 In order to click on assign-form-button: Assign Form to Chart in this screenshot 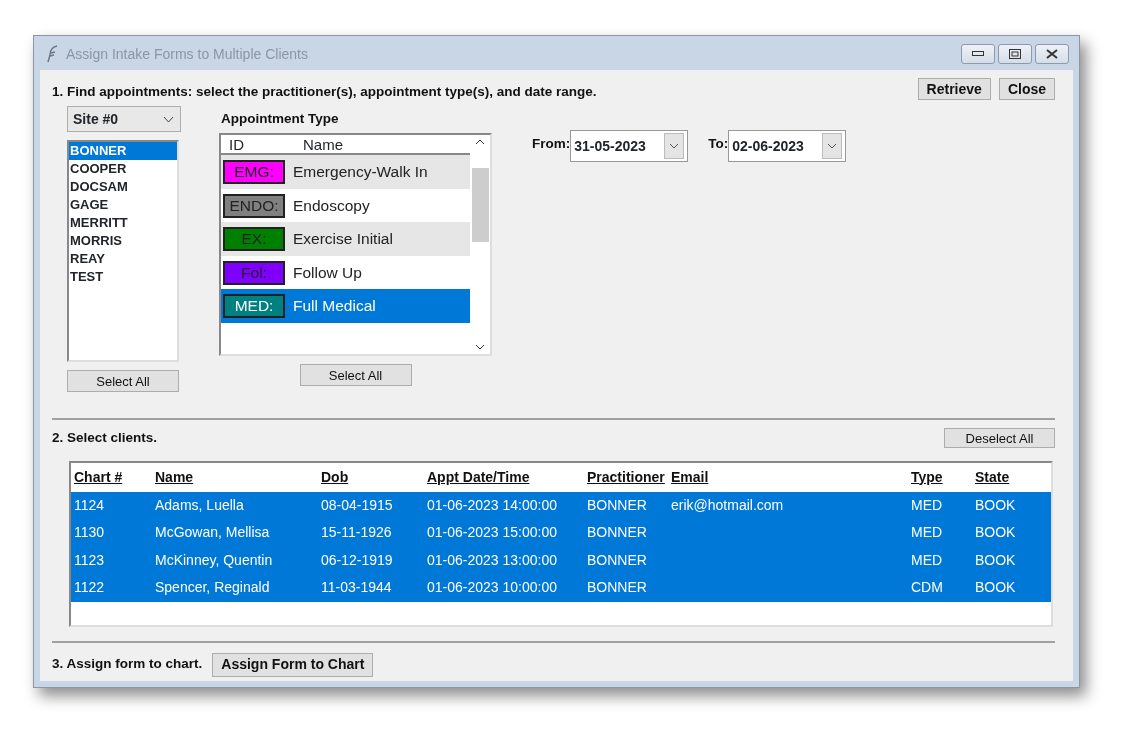, I will do `click(293, 664)`.